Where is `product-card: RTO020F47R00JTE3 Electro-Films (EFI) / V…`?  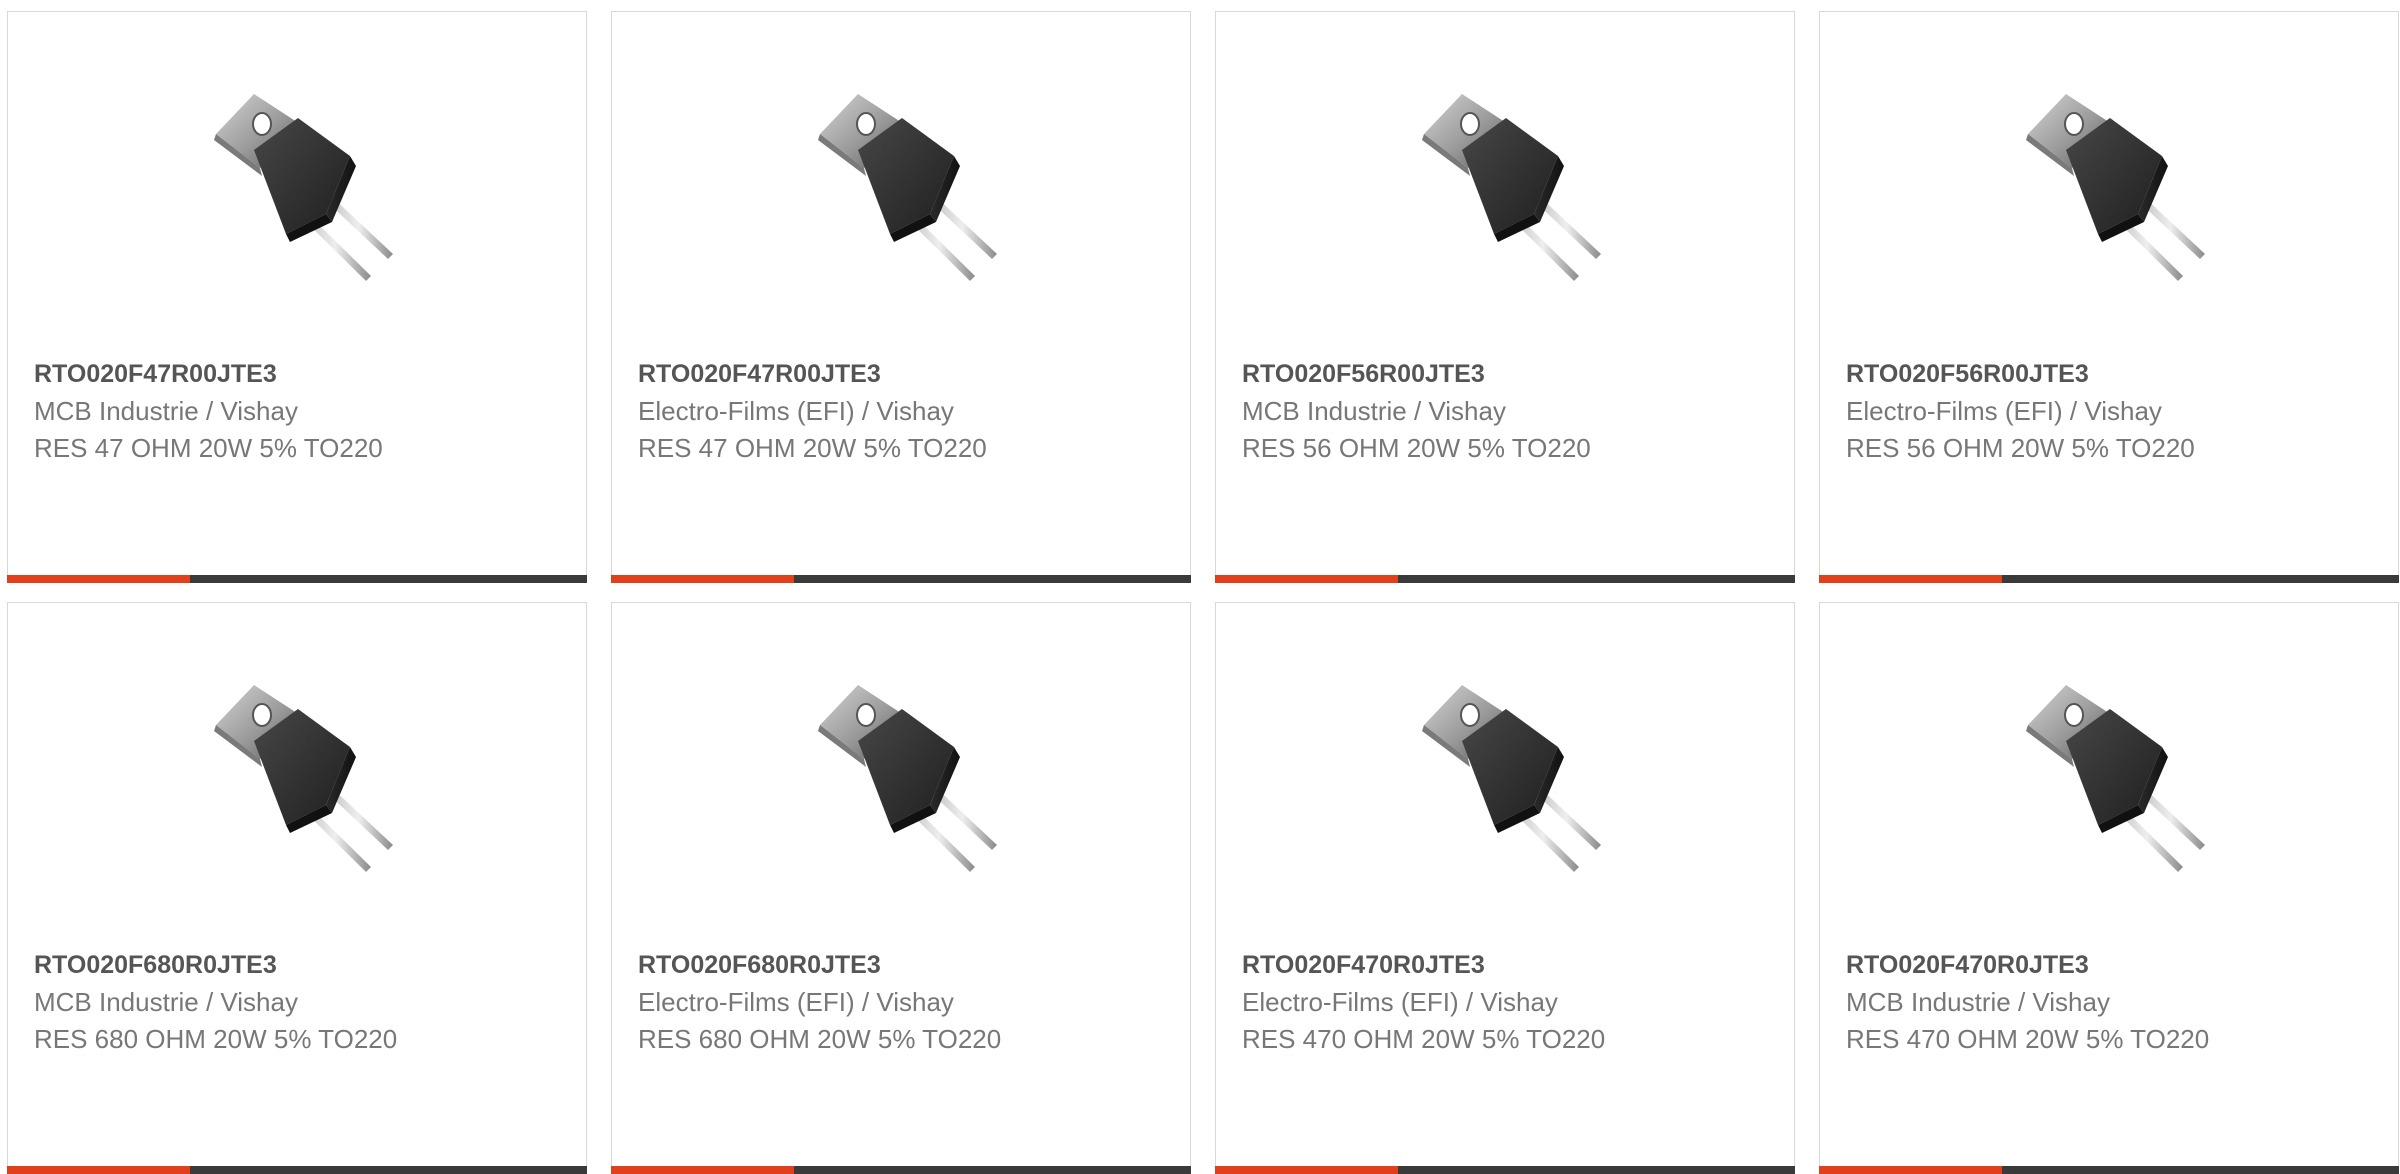
product-card: RTO020F47R00JTE3 Electro-Films (EFI) / V… is located at coordinates (901, 297).